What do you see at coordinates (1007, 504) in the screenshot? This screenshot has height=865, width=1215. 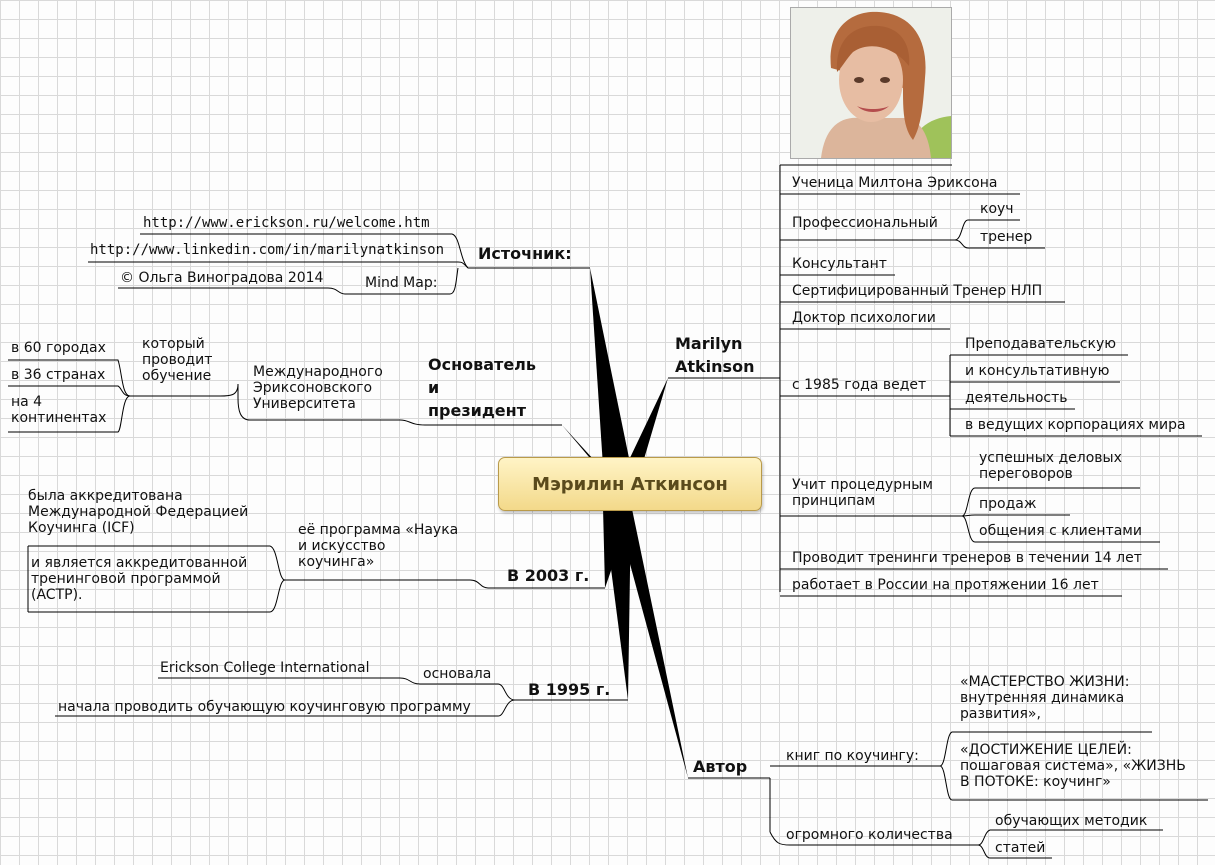 I see `principle-sales: продаж` at bounding box center [1007, 504].